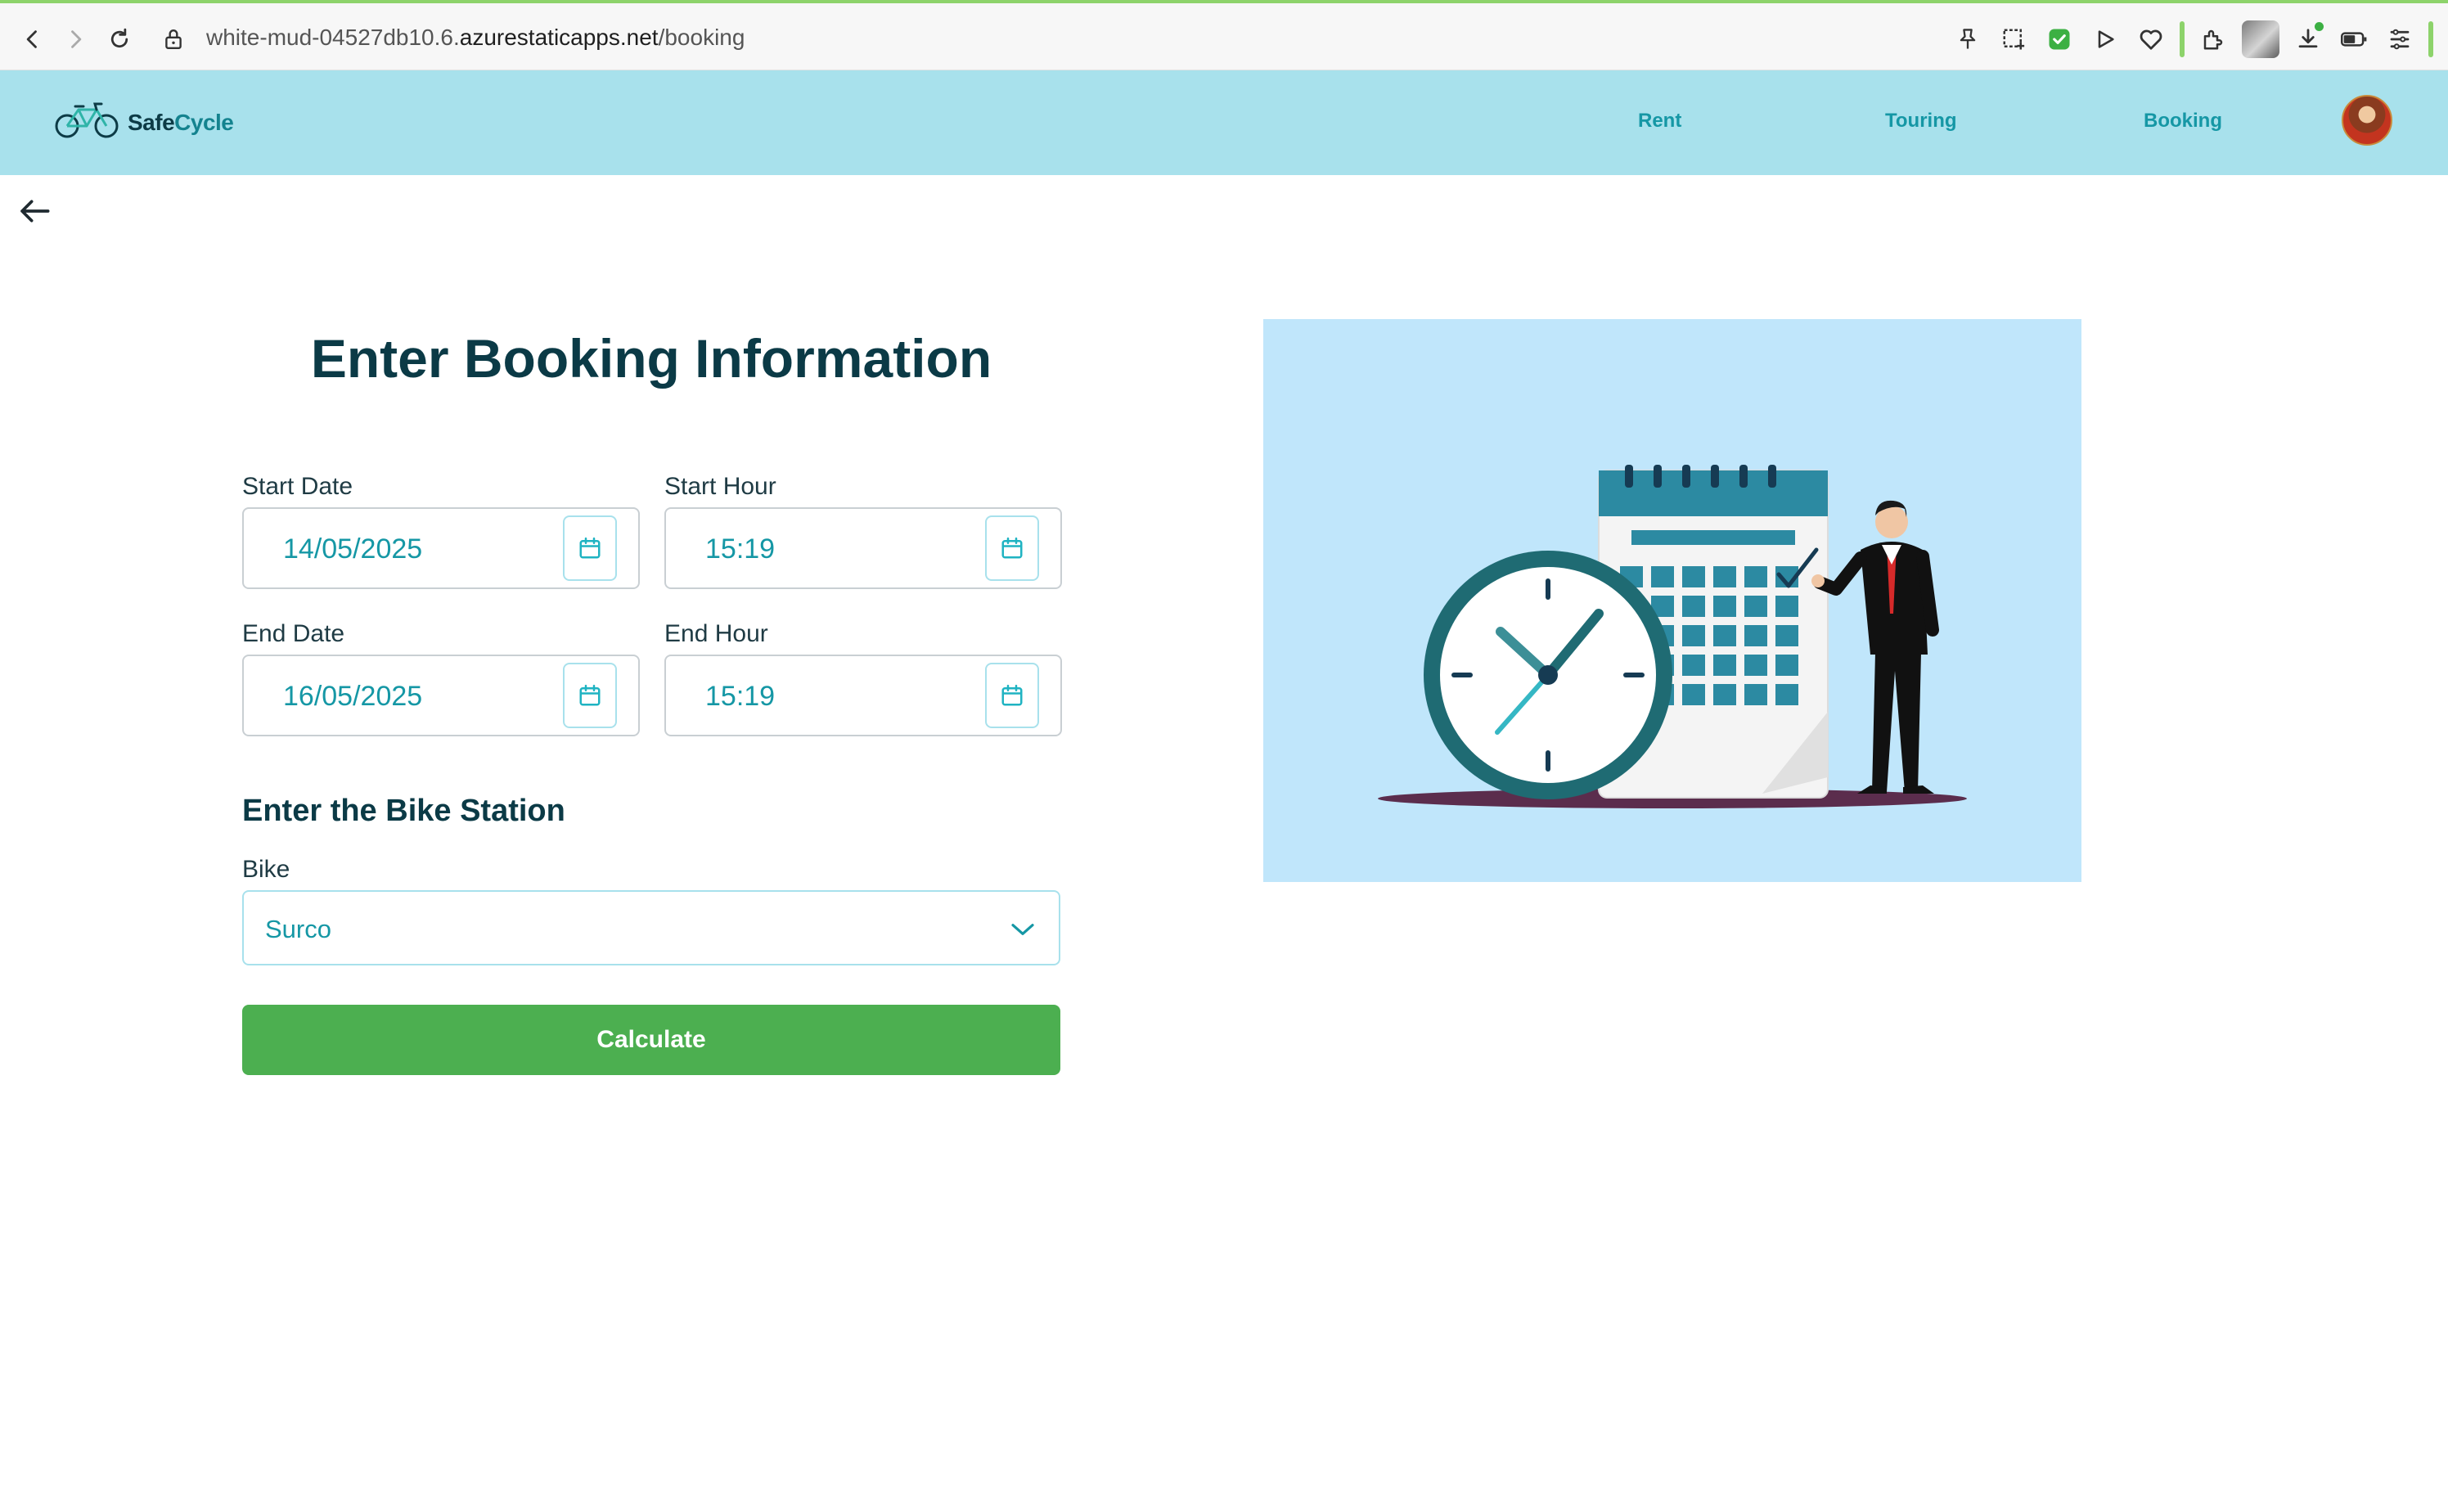 This screenshot has height=1512, width=2448. What do you see at coordinates (651, 928) in the screenshot?
I see `bike-select: Surco` at bounding box center [651, 928].